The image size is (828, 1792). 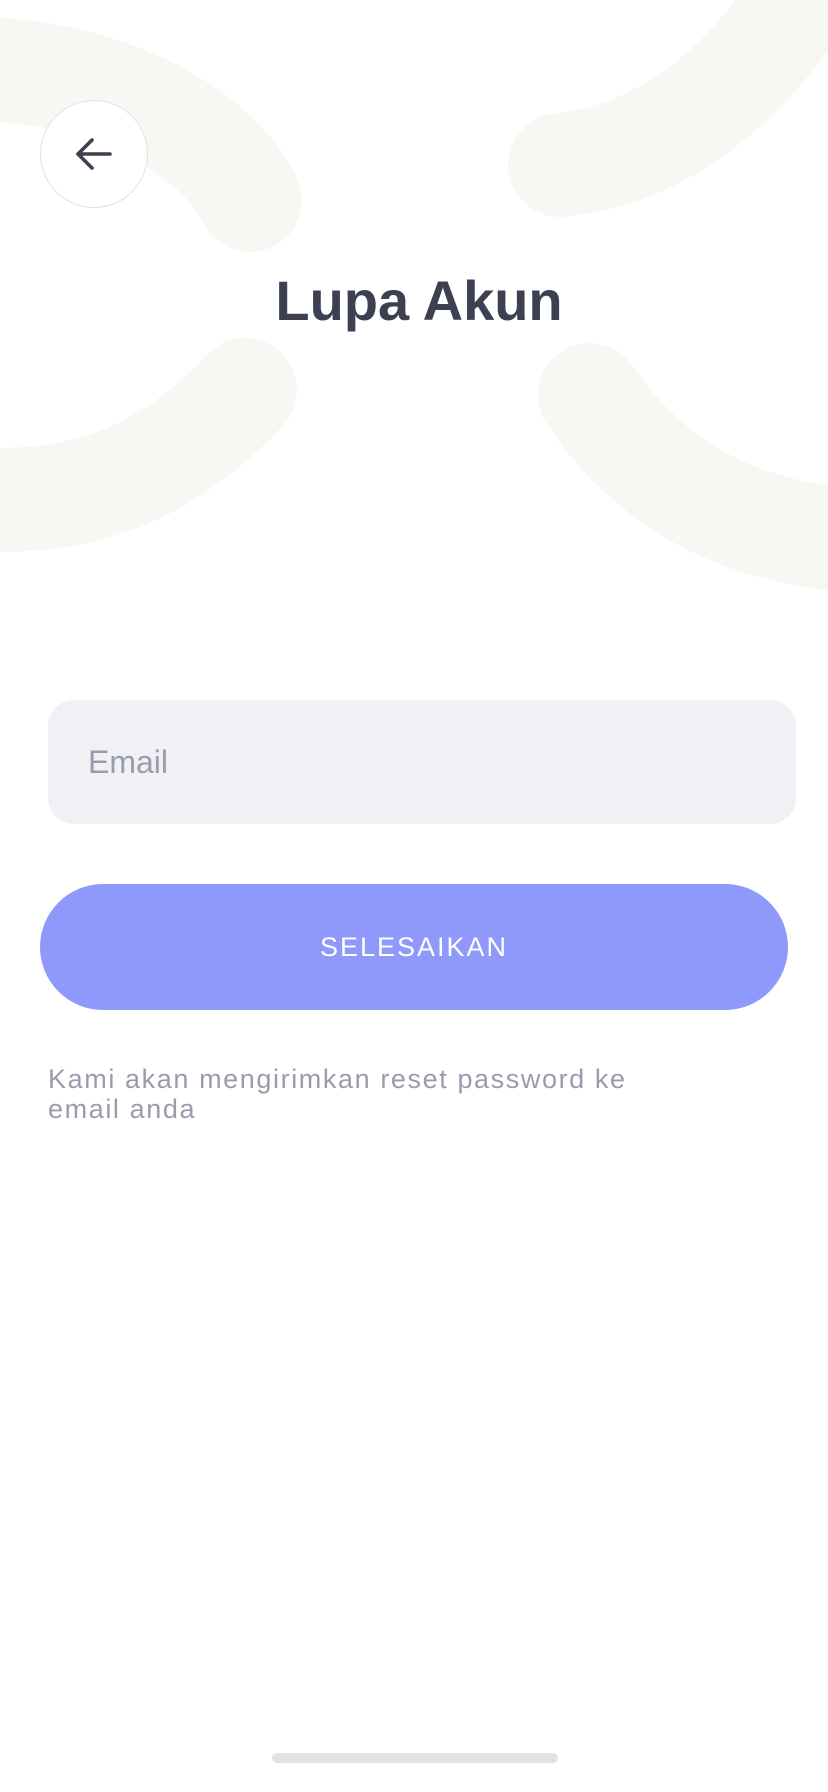 What do you see at coordinates (419, 300) in the screenshot?
I see `page-title: Lupa Akun` at bounding box center [419, 300].